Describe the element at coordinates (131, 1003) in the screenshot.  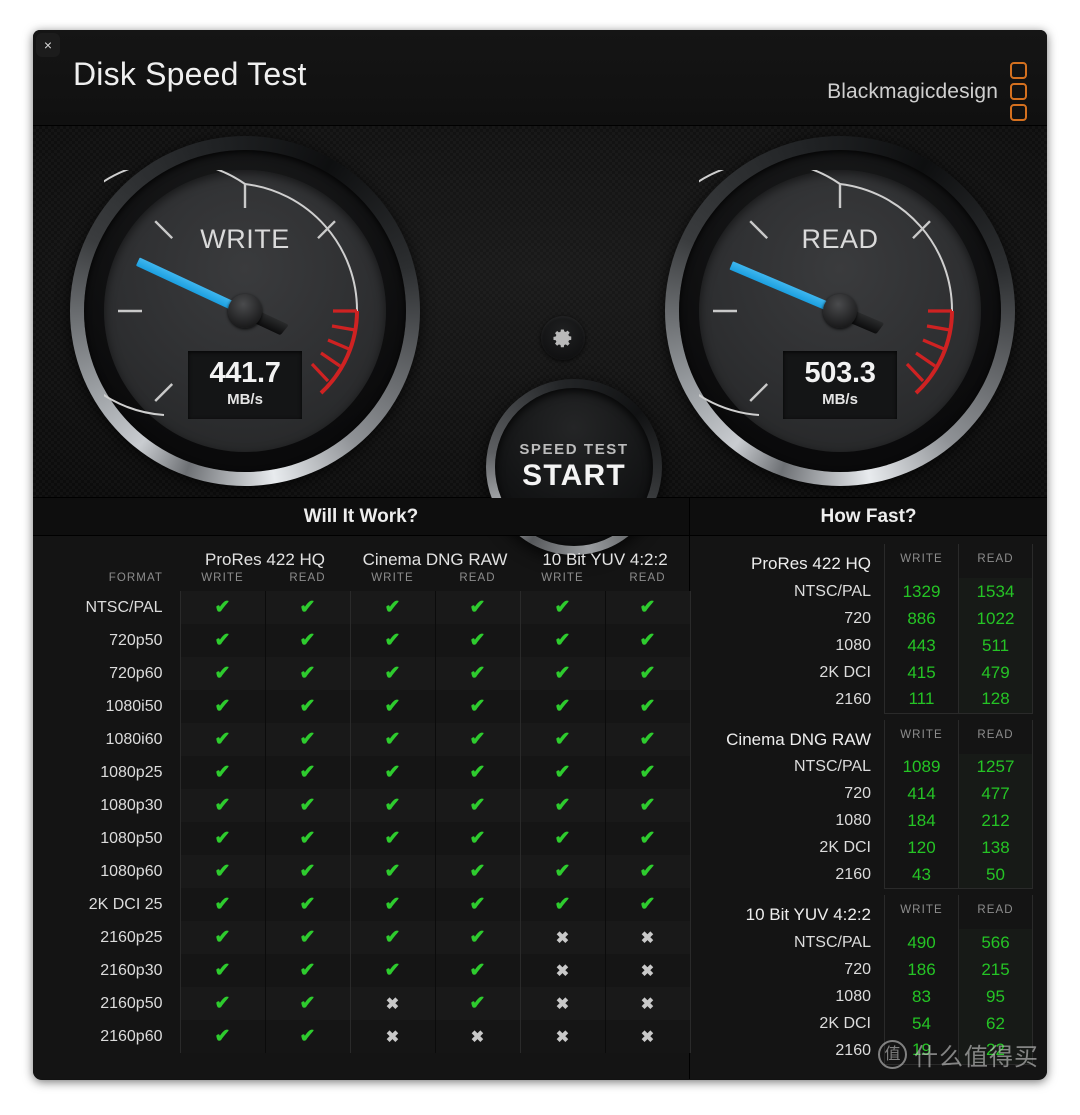
I see `format-label: 2160p50` at that location.